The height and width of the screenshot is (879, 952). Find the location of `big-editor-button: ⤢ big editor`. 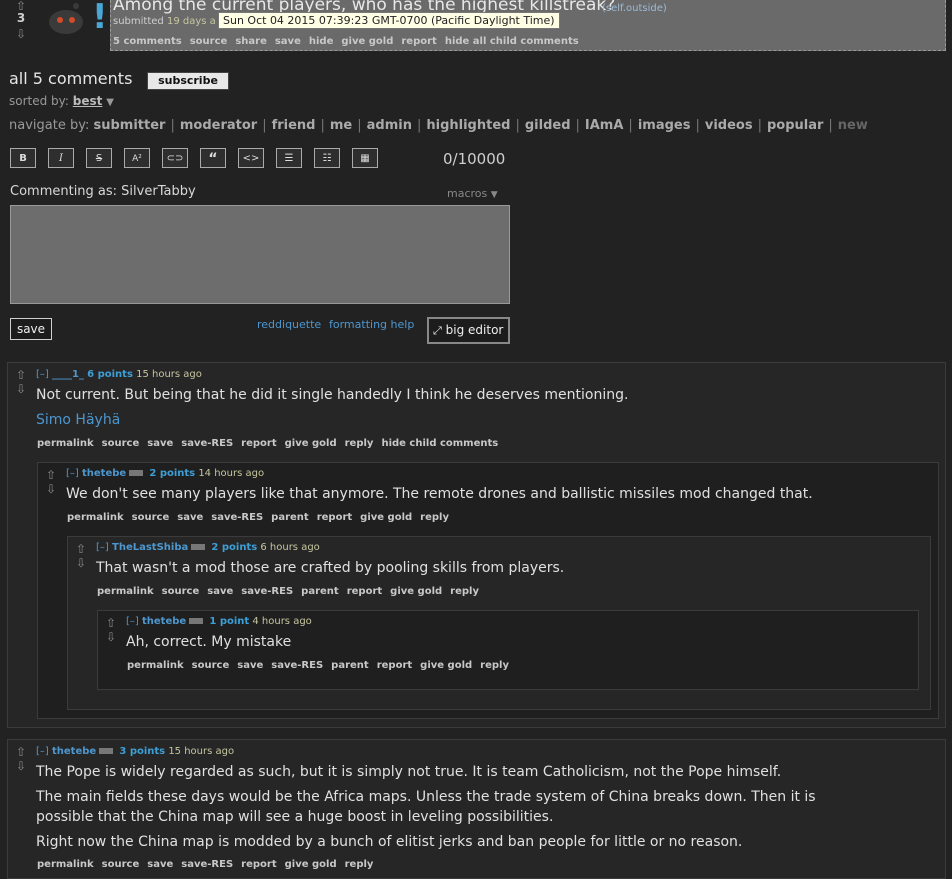

big-editor-button: ⤢ big editor is located at coordinates (468, 330).